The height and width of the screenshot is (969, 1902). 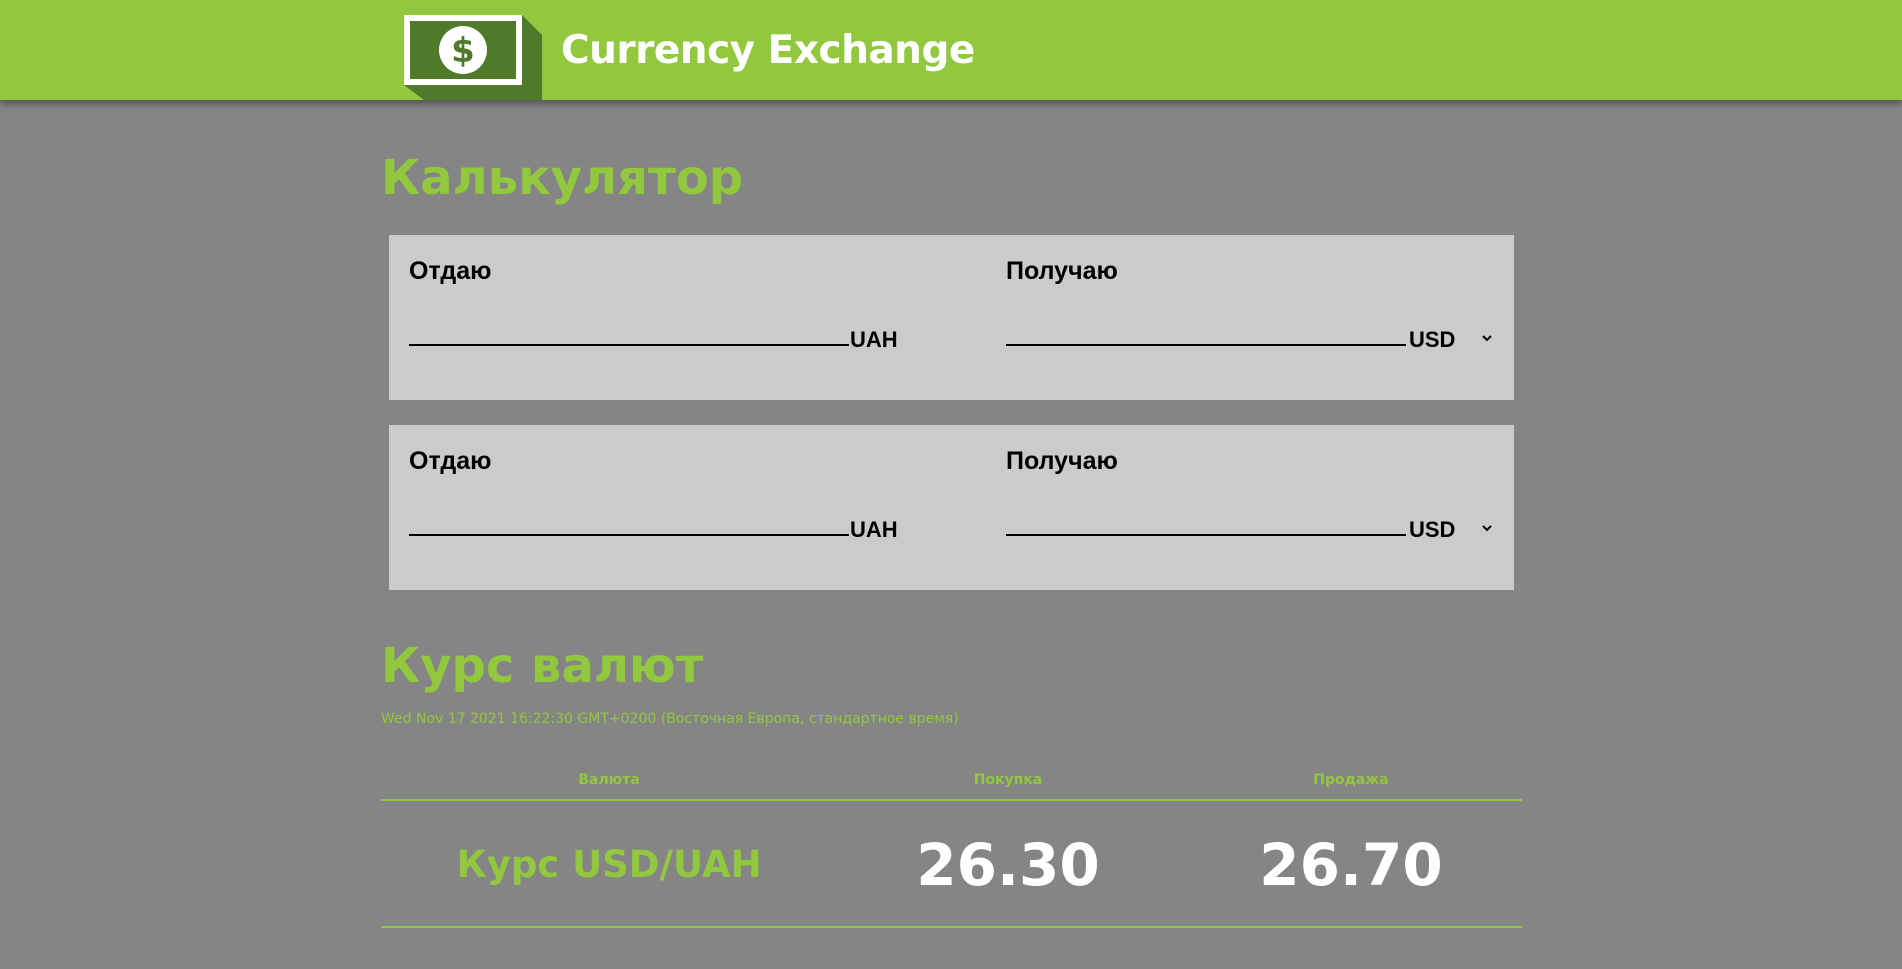 What do you see at coordinates (1008, 780) in the screenshot?
I see `column-header-buy: Покупка` at bounding box center [1008, 780].